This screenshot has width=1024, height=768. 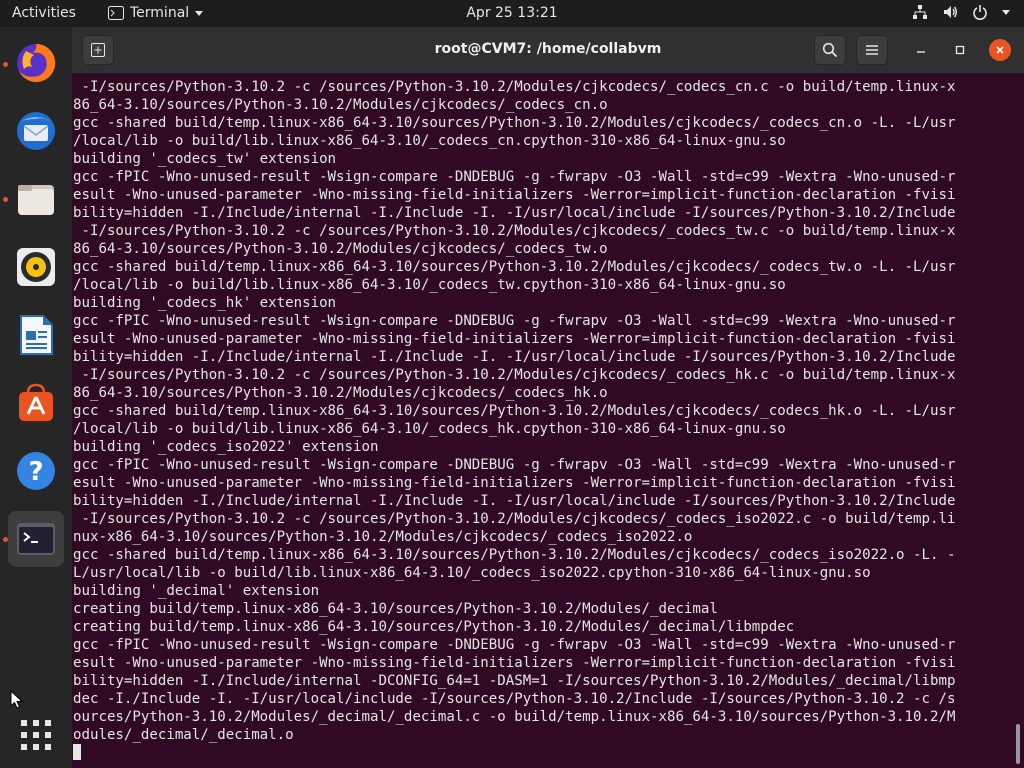 I want to click on app-store-icon, so click(x=36, y=402).